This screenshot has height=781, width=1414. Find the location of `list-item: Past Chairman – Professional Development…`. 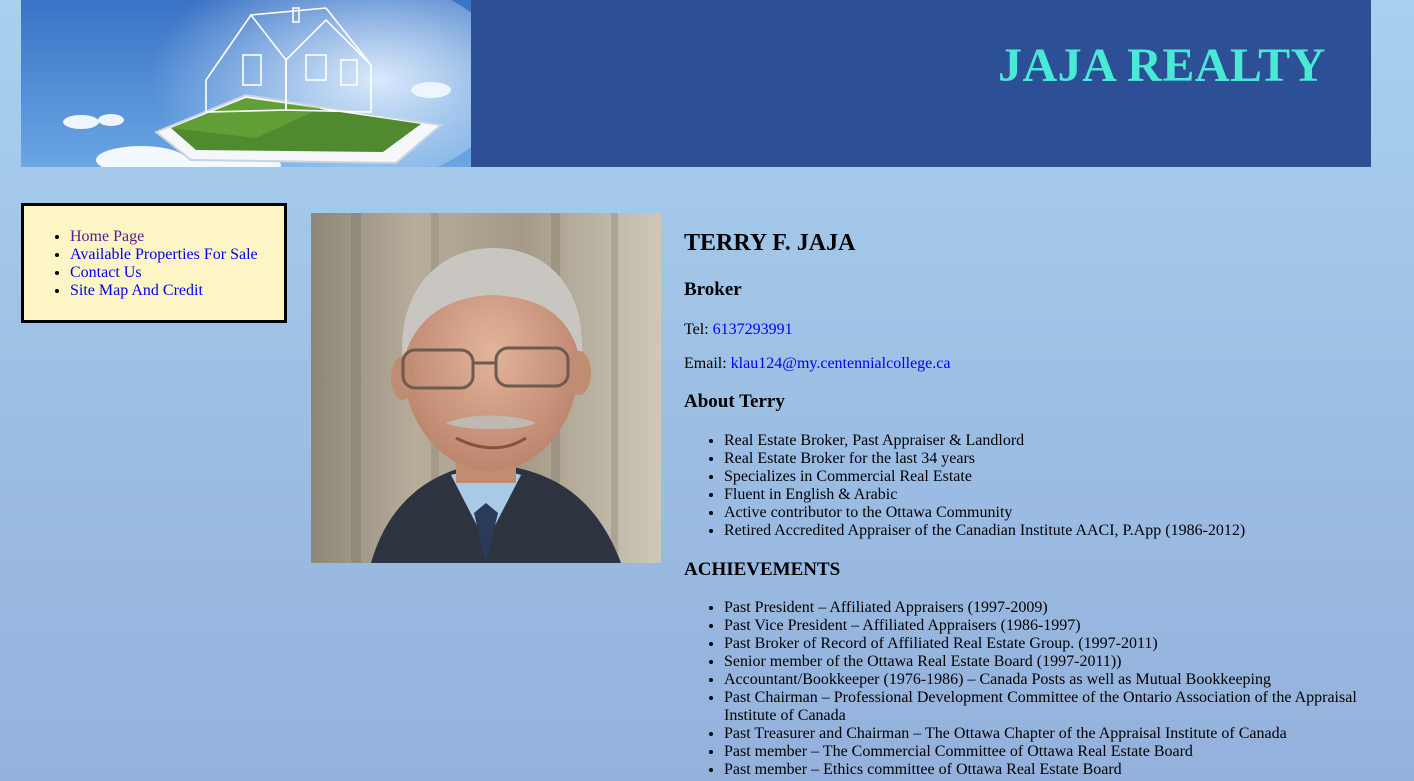

list-item: Past Chairman – Professional Development… is located at coordinates (1054, 707).